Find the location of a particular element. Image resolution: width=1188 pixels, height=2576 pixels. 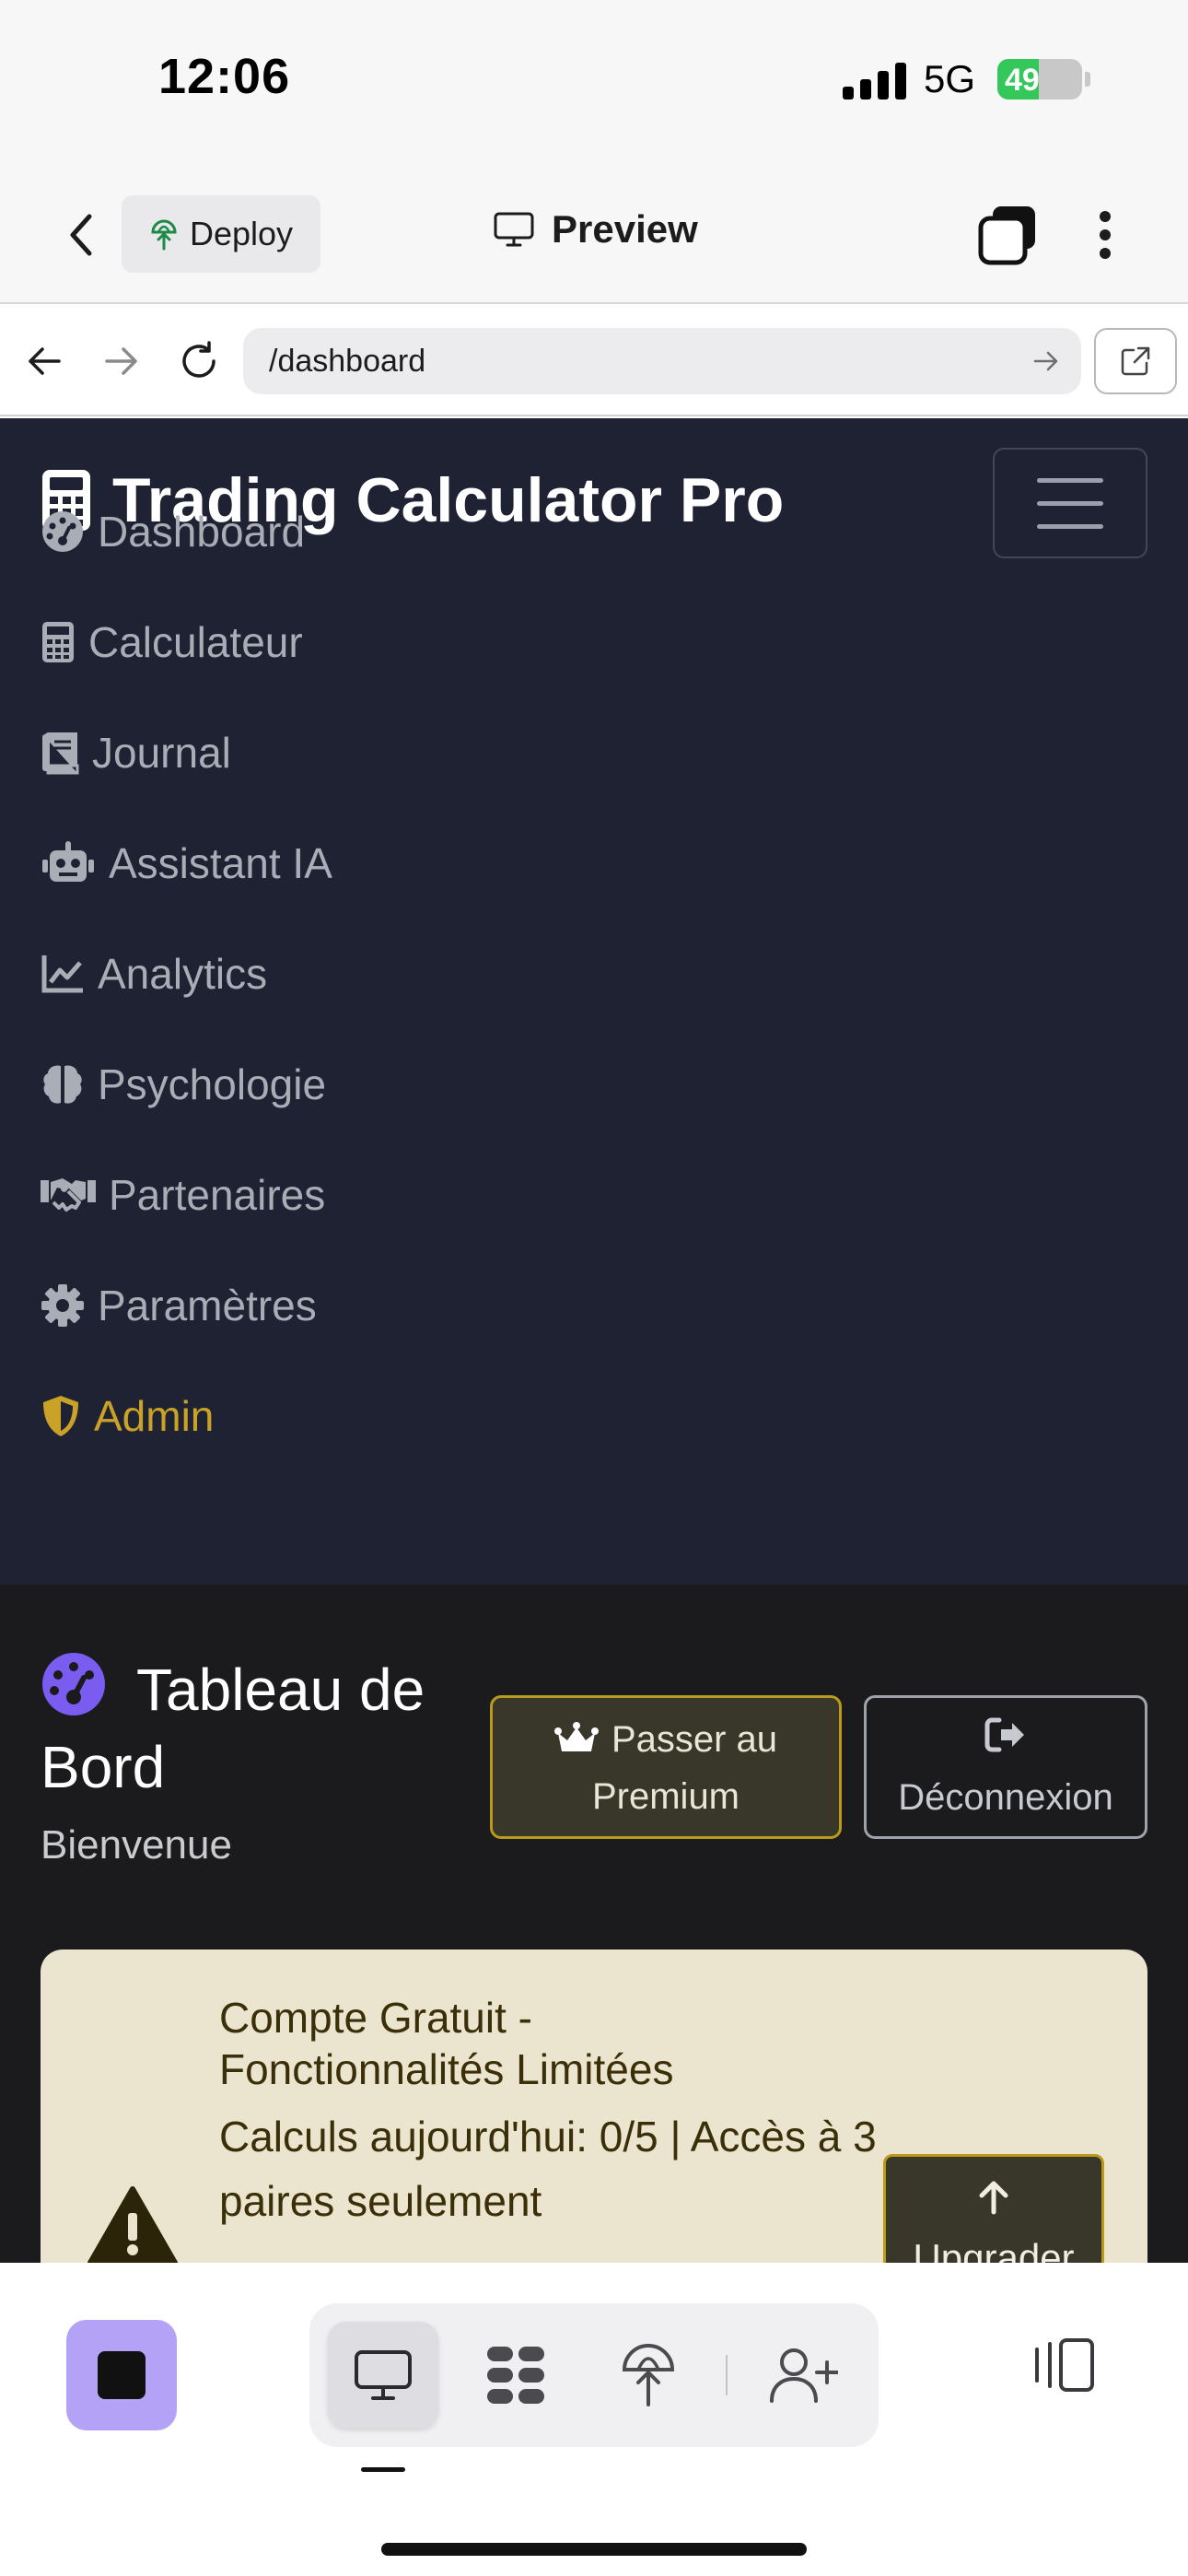

upgrade-button: Upgrader is located at coordinates (993, 2208).